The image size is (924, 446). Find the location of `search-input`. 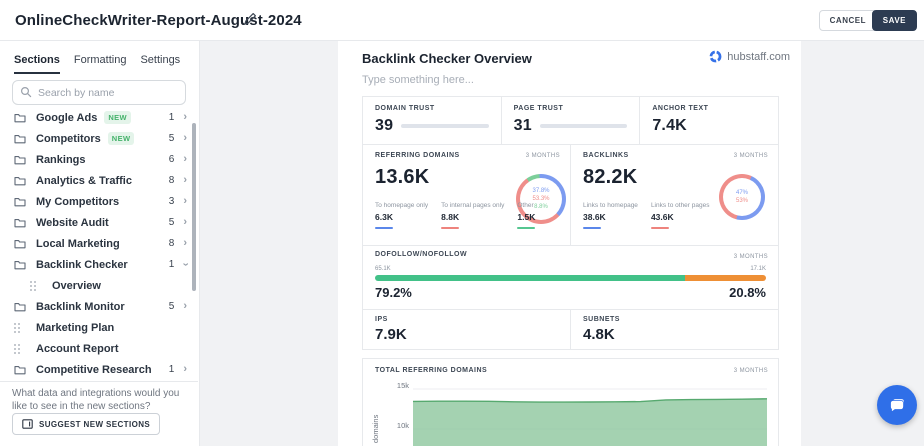

search-input is located at coordinates (99, 92).